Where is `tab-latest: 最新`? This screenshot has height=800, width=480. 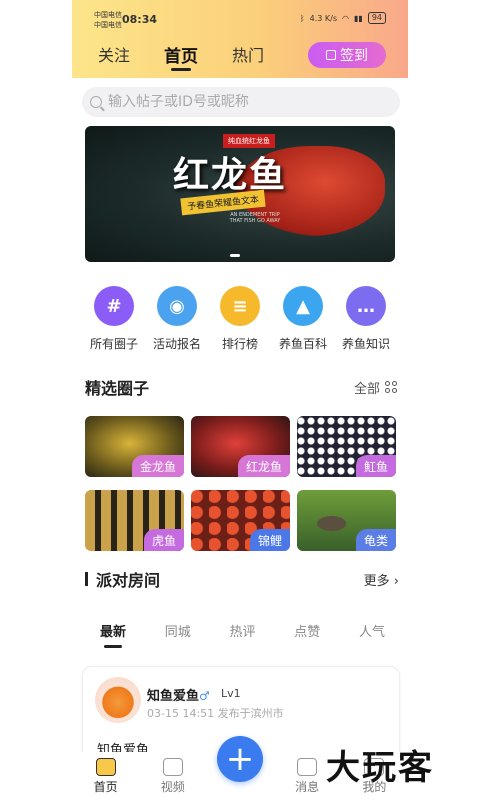 tab-latest: 最新 is located at coordinates (113, 630).